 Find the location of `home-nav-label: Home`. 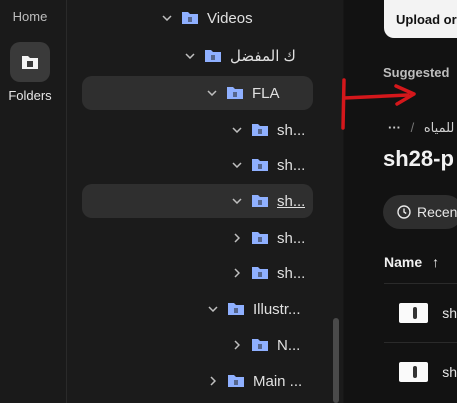

home-nav-label: Home is located at coordinates (30, 16).